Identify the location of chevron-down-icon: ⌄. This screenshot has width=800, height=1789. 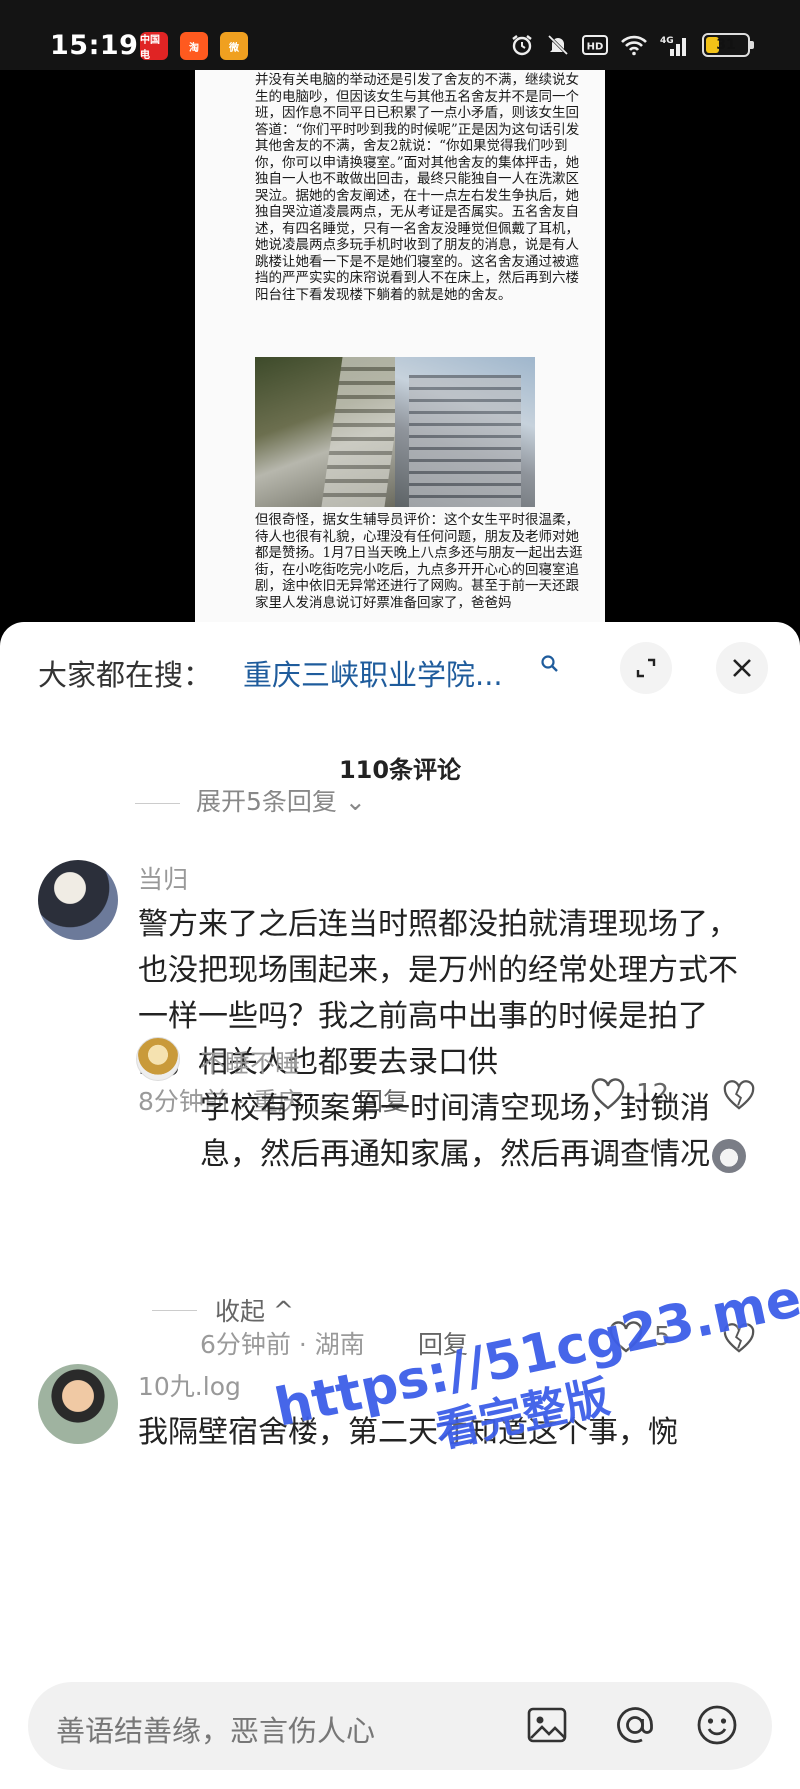
(355, 801).